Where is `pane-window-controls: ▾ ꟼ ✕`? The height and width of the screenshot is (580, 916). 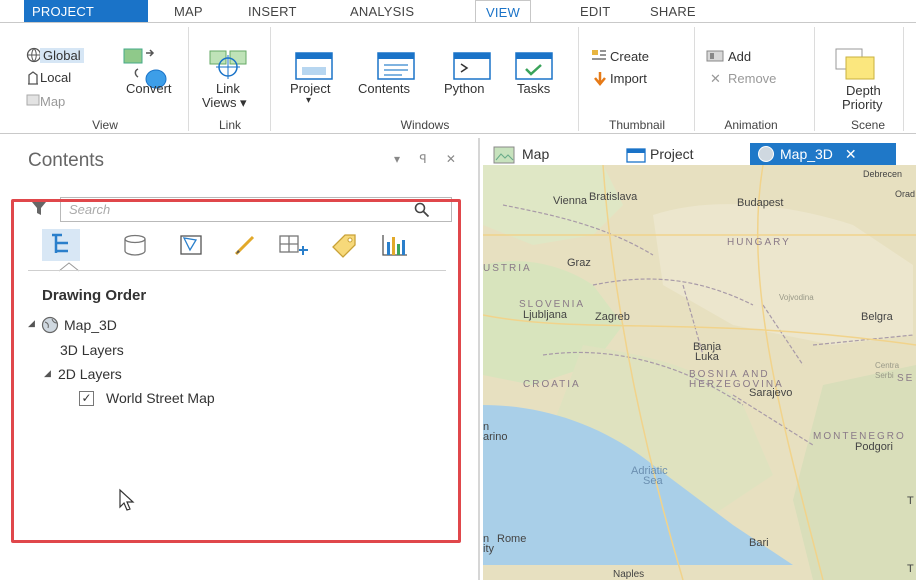
pane-window-controls: ▾ ꟼ ✕ is located at coordinates (429, 159).